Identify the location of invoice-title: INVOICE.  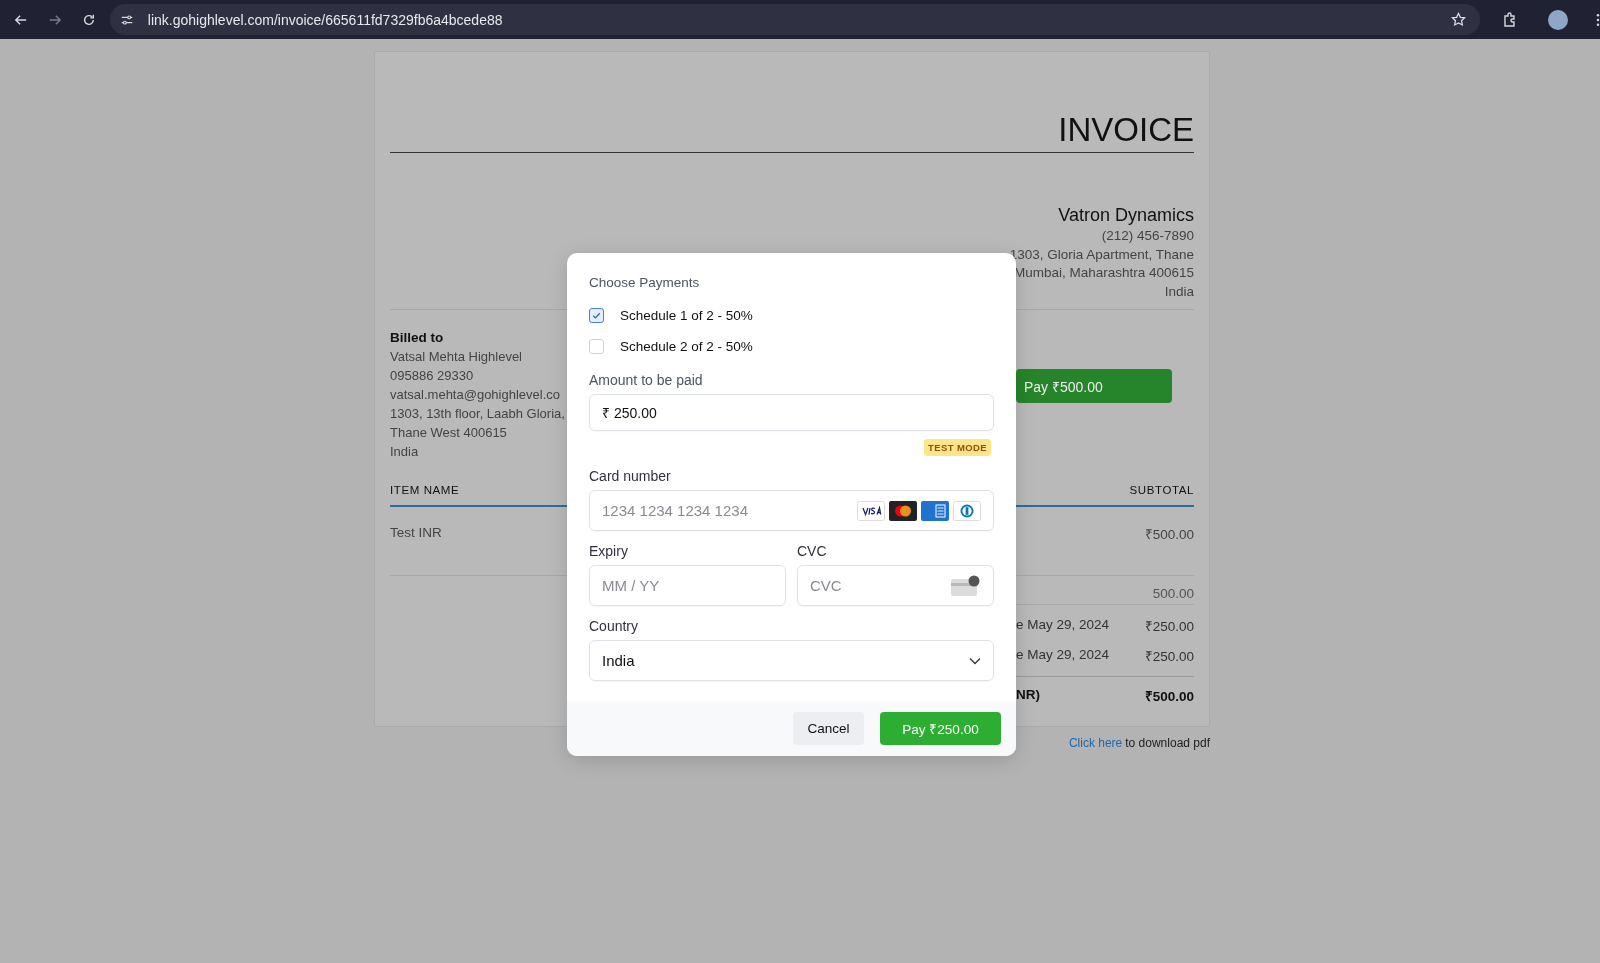
(792, 131).